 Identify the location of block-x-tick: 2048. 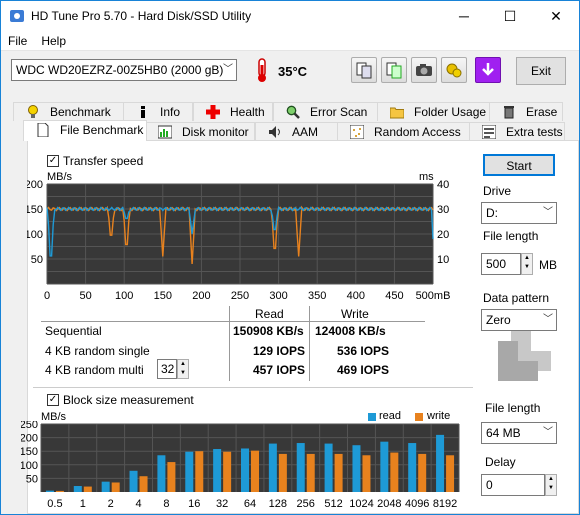
(389, 504).